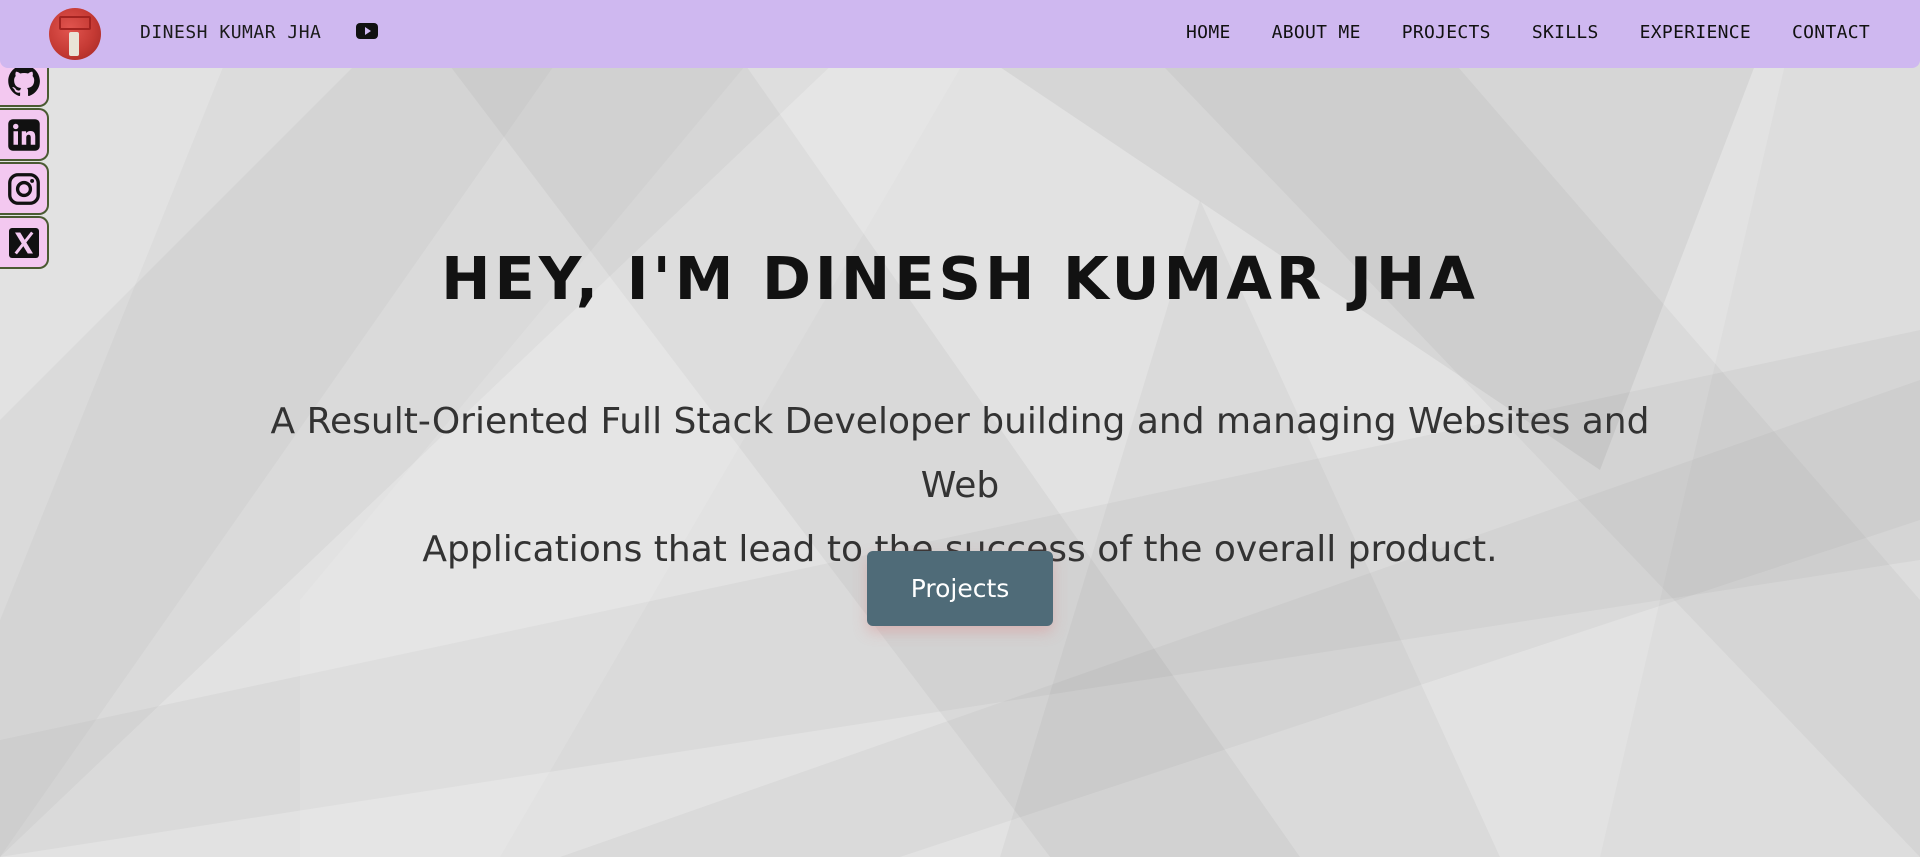  I want to click on nav-skills: SKILLS, so click(1565, 32).